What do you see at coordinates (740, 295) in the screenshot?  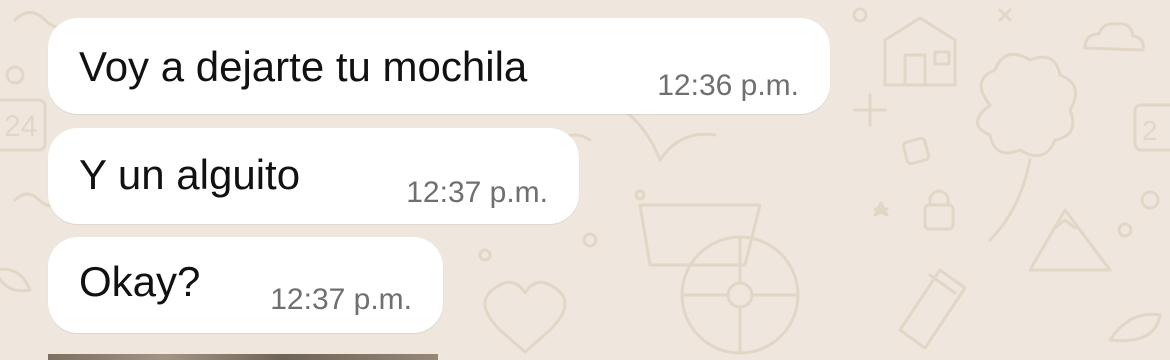 I see `wheel-doodle` at bounding box center [740, 295].